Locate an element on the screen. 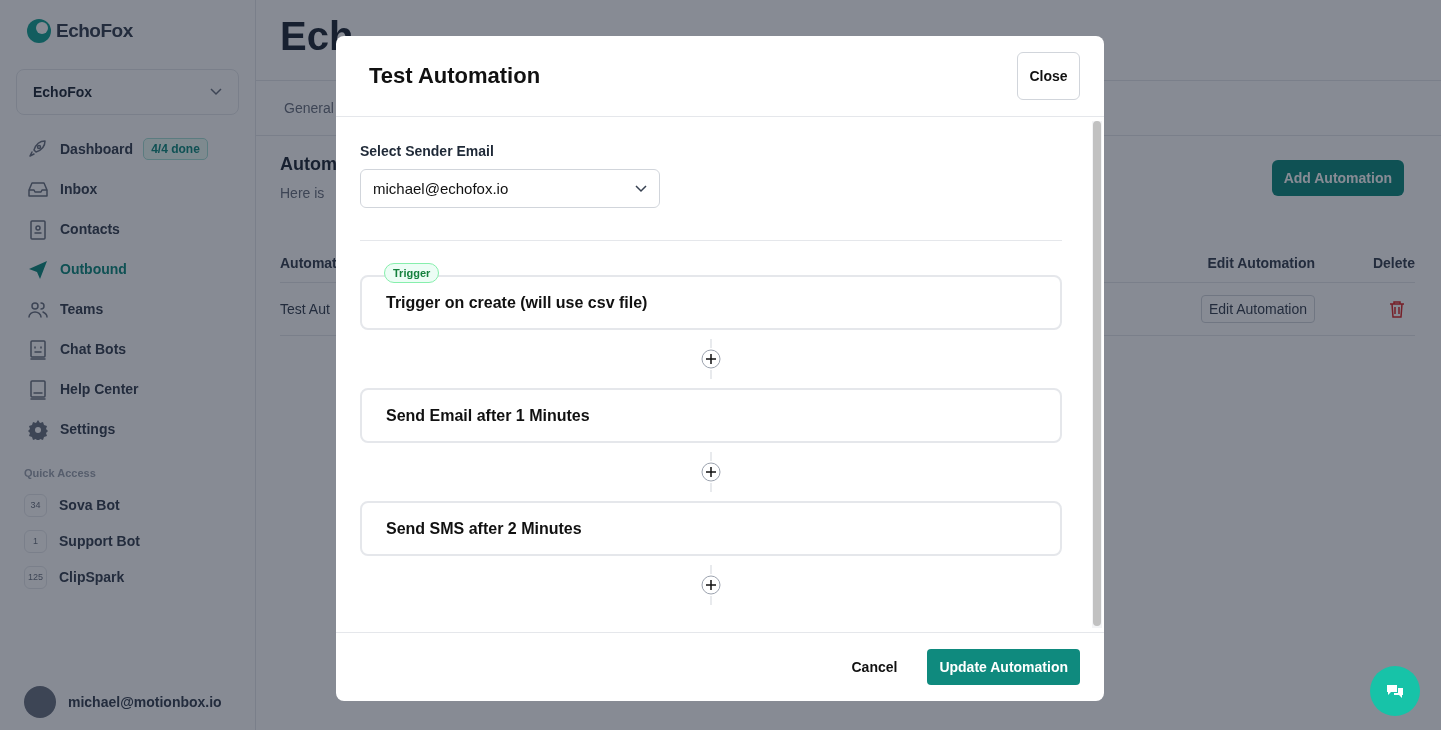 The width and height of the screenshot is (1441, 730). nav-label: Teams is located at coordinates (82, 309).